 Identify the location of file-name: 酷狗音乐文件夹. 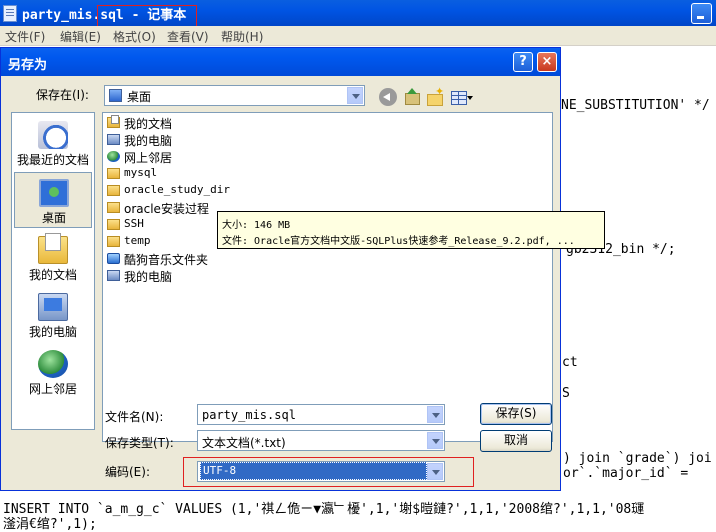
(166, 260).